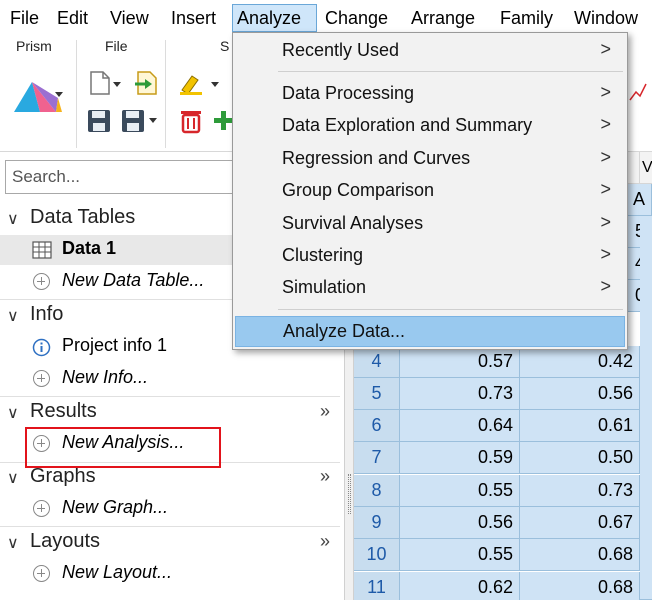 This screenshot has width=652, height=600. Describe the element at coordinates (638, 92) in the screenshot. I see `graph-tool-icon` at that location.